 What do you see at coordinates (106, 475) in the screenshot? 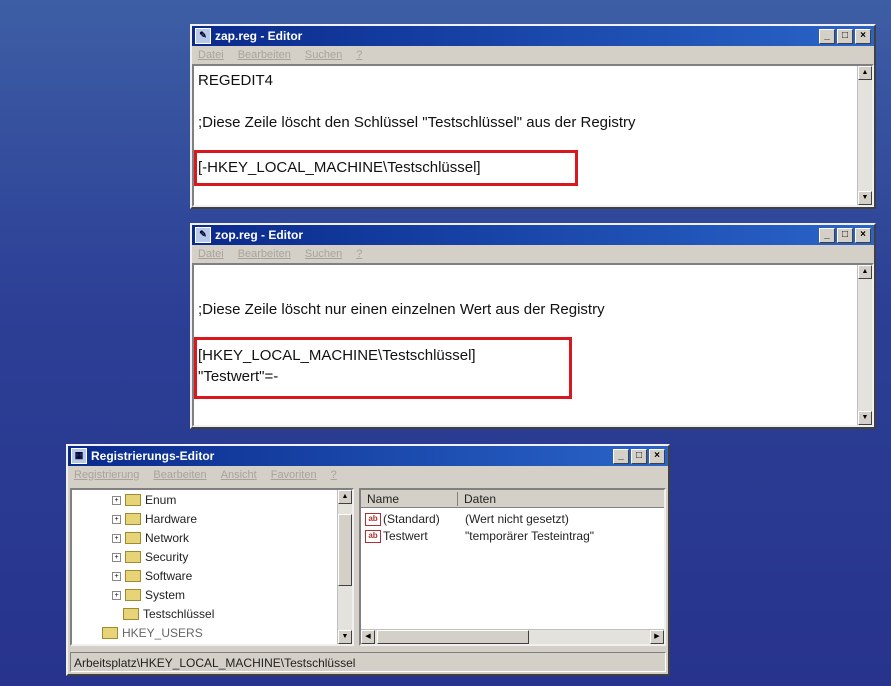
I see `menu-registrierung: Registrierung` at bounding box center [106, 475].